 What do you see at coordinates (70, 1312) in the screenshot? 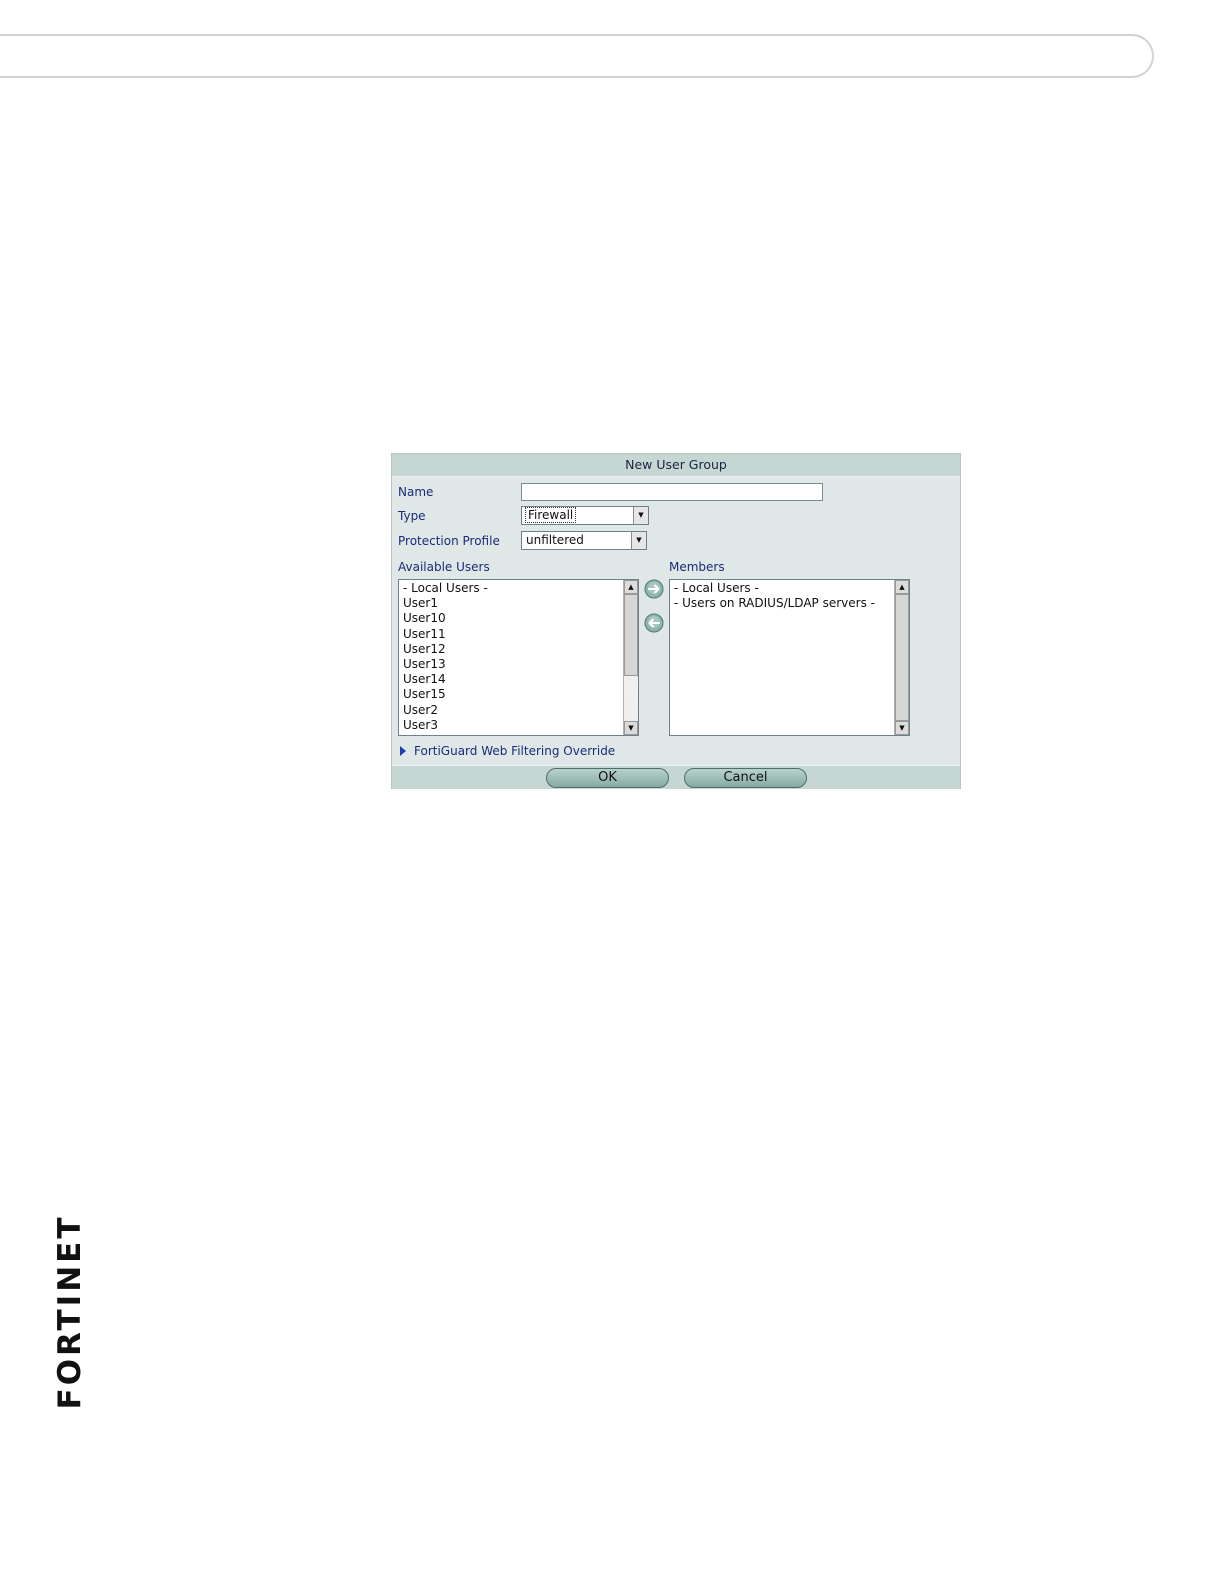
I see `logo-text: FORTINET` at bounding box center [70, 1312].